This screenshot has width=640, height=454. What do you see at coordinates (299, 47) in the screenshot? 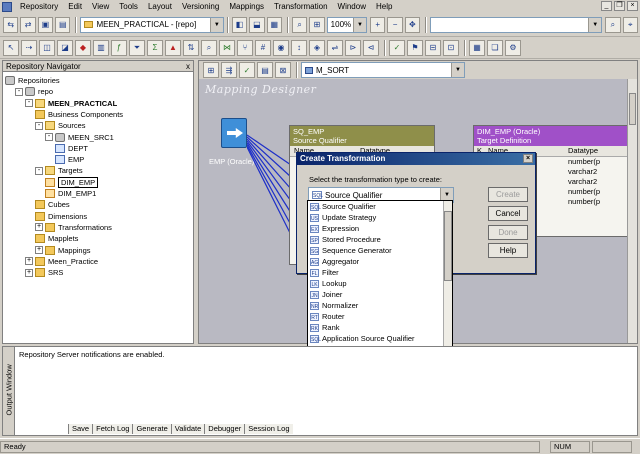
I see `sorter-icon: ↕` at bounding box center [299, 47].